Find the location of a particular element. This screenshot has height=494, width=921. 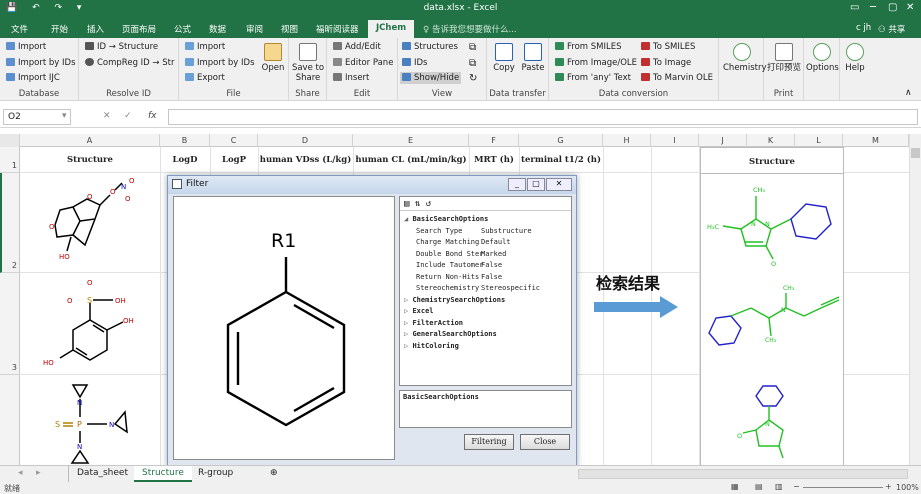

add-sheet-icon: ⊕ is located at coordinates (274, 474).